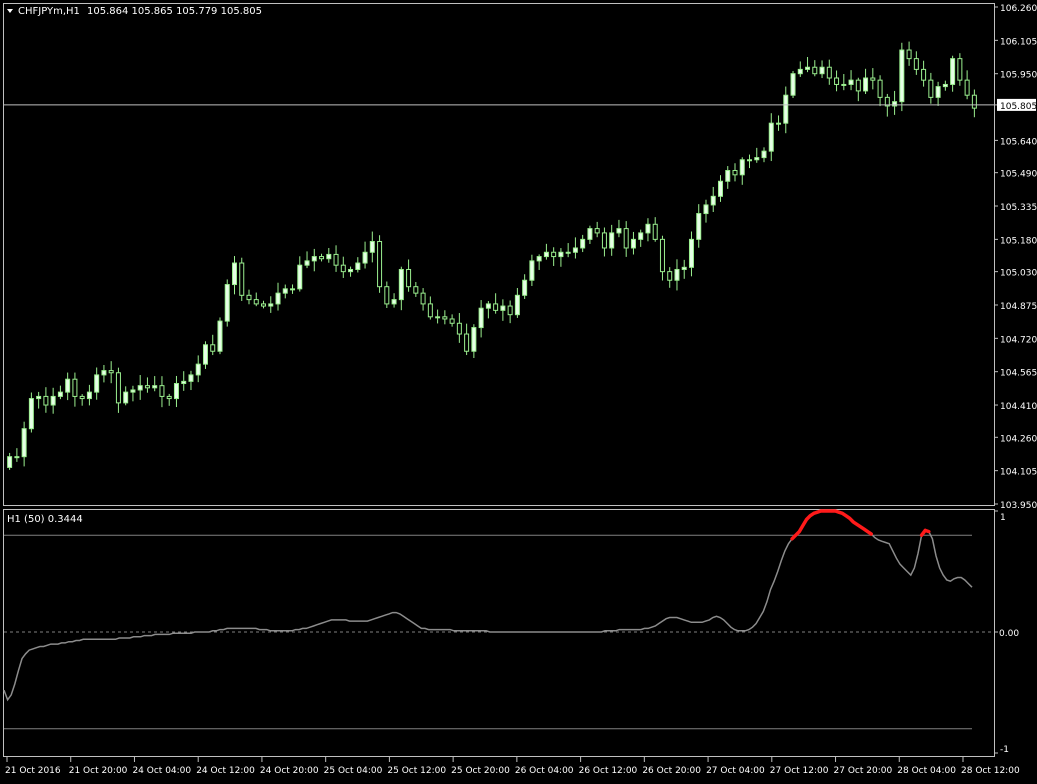  I want to click on price-tick-label: 105.950, so click(1018, 76).